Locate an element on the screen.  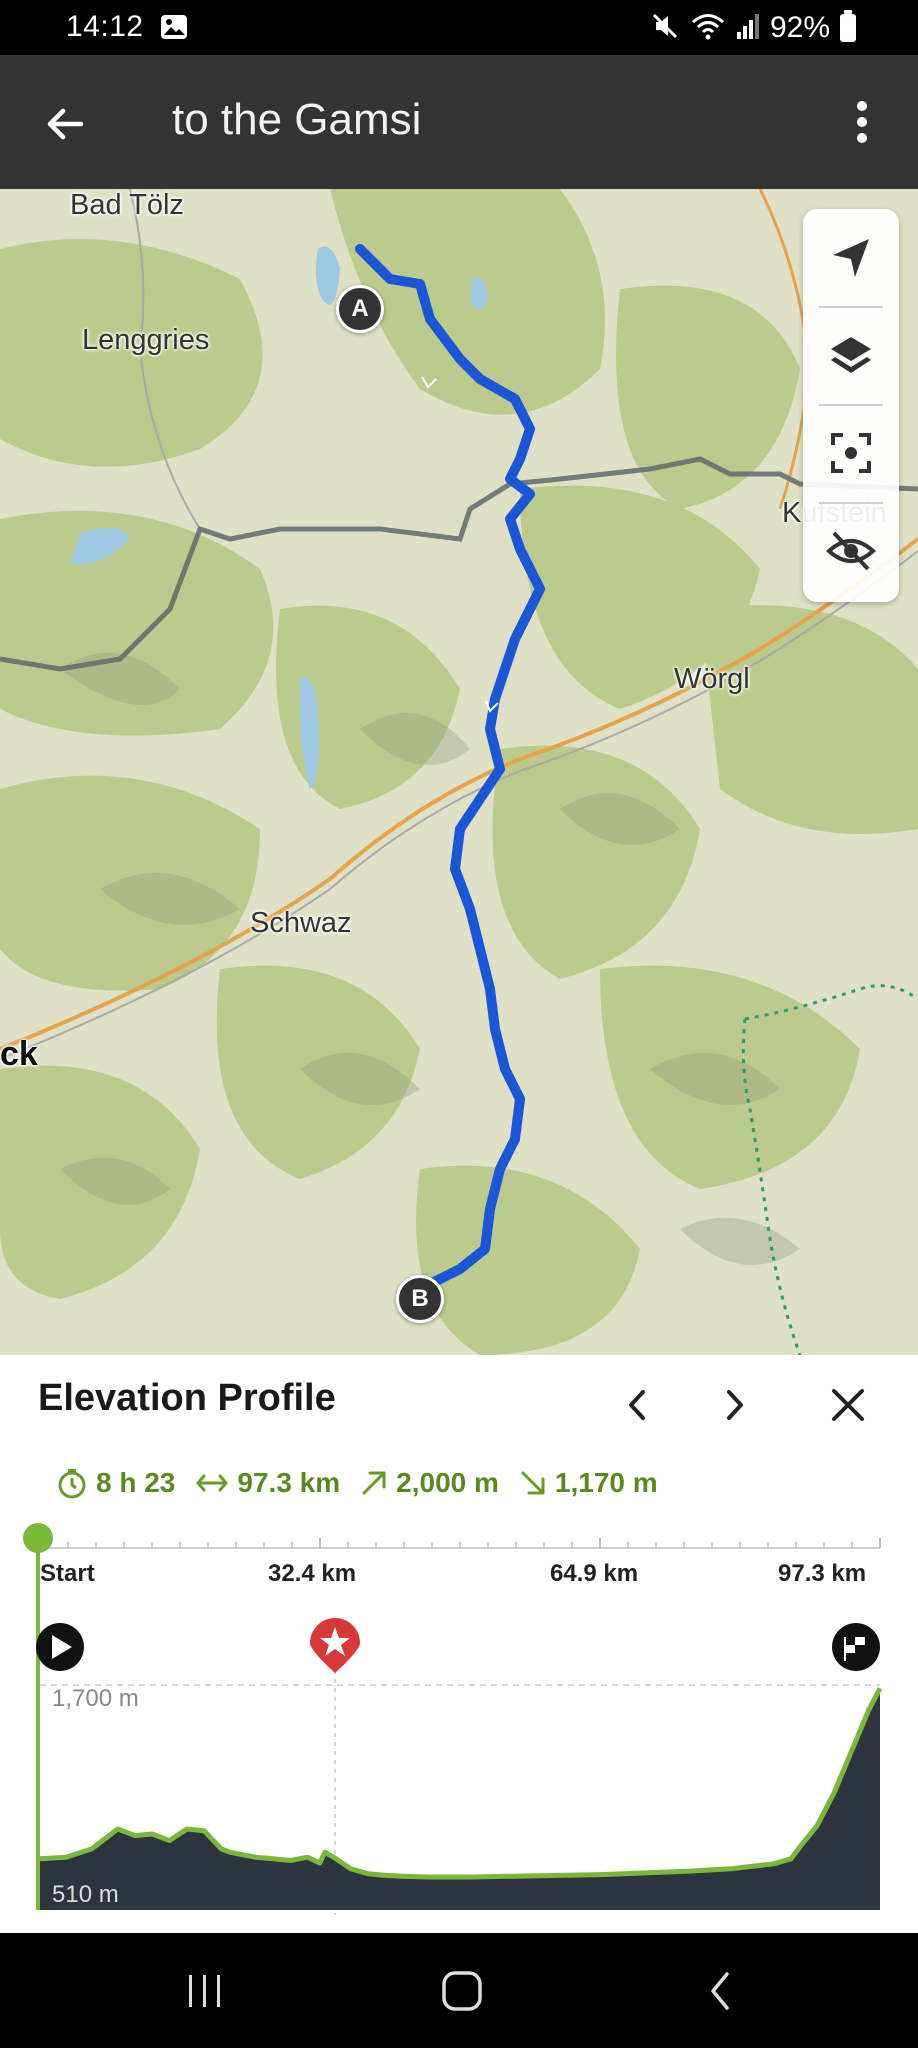
recent-apps-icon is located at coordinates (204, 1991).